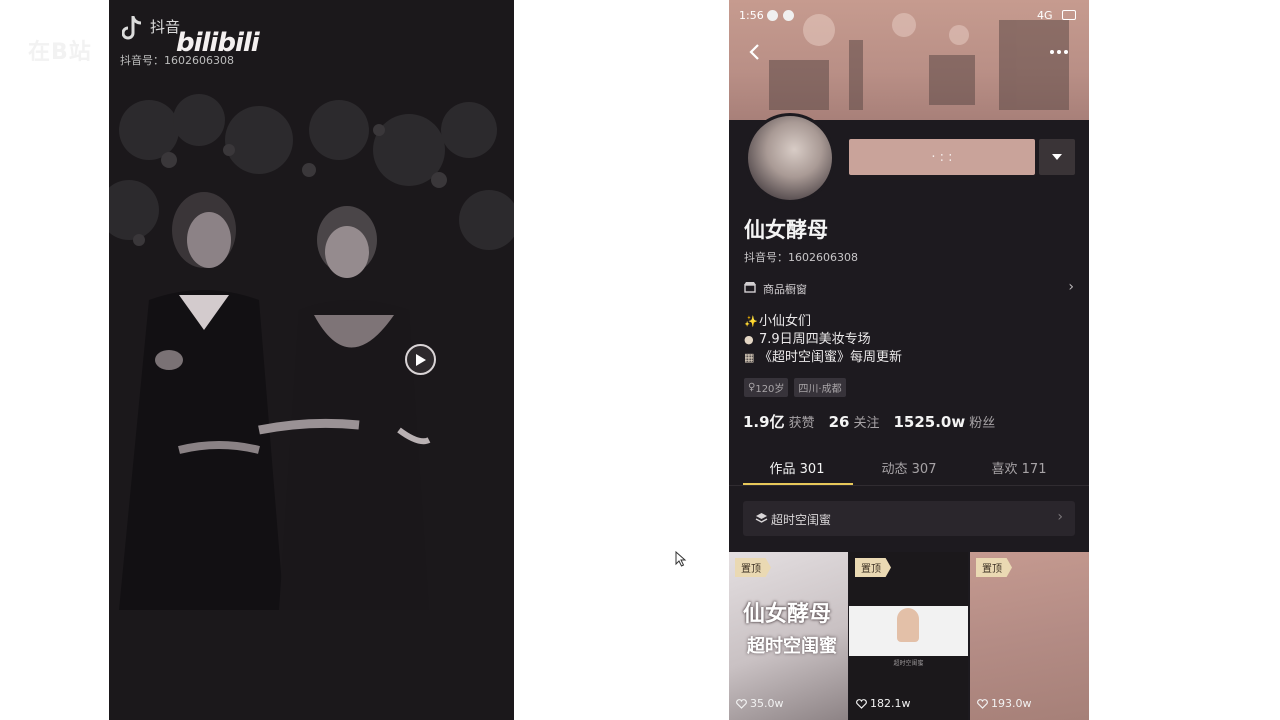  What do you see at coordinates (1011, 703) in the screenshot?
I see `likes-count: 193.0w` at bounding box center [1011, 703].